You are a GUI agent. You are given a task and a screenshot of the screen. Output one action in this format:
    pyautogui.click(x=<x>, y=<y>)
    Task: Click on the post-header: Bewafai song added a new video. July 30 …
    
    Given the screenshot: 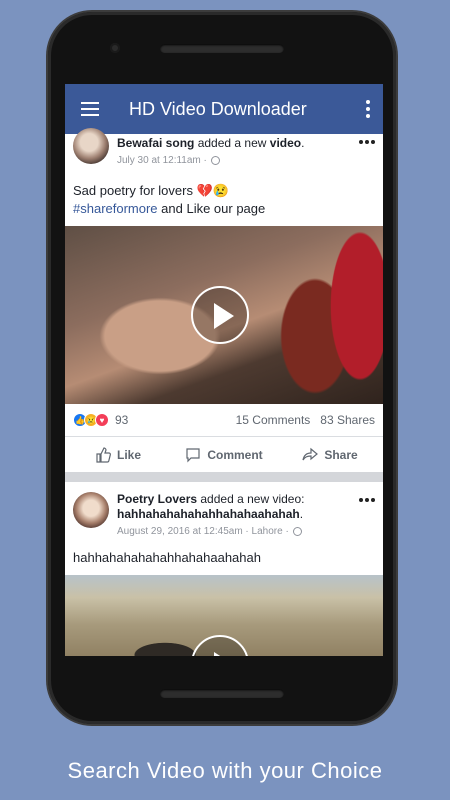 What is the action you would take?
    pyautogui.click(x=224, y=148)
    